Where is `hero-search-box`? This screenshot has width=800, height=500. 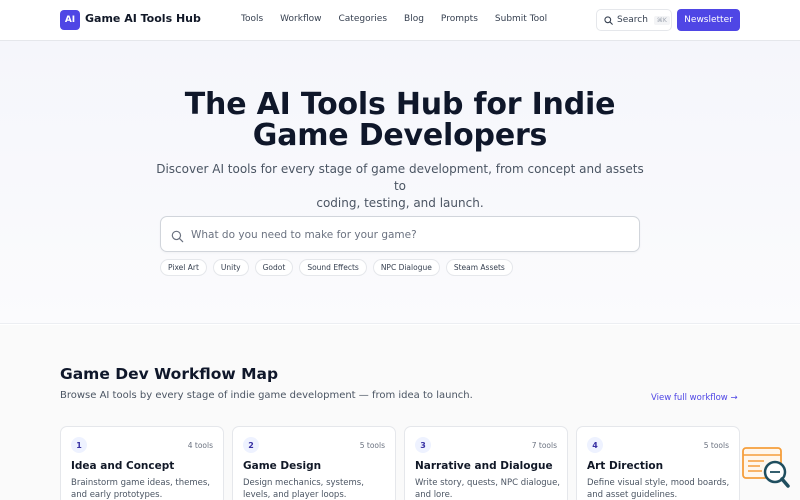 hero-search-box is located at coordinates (400, 234).